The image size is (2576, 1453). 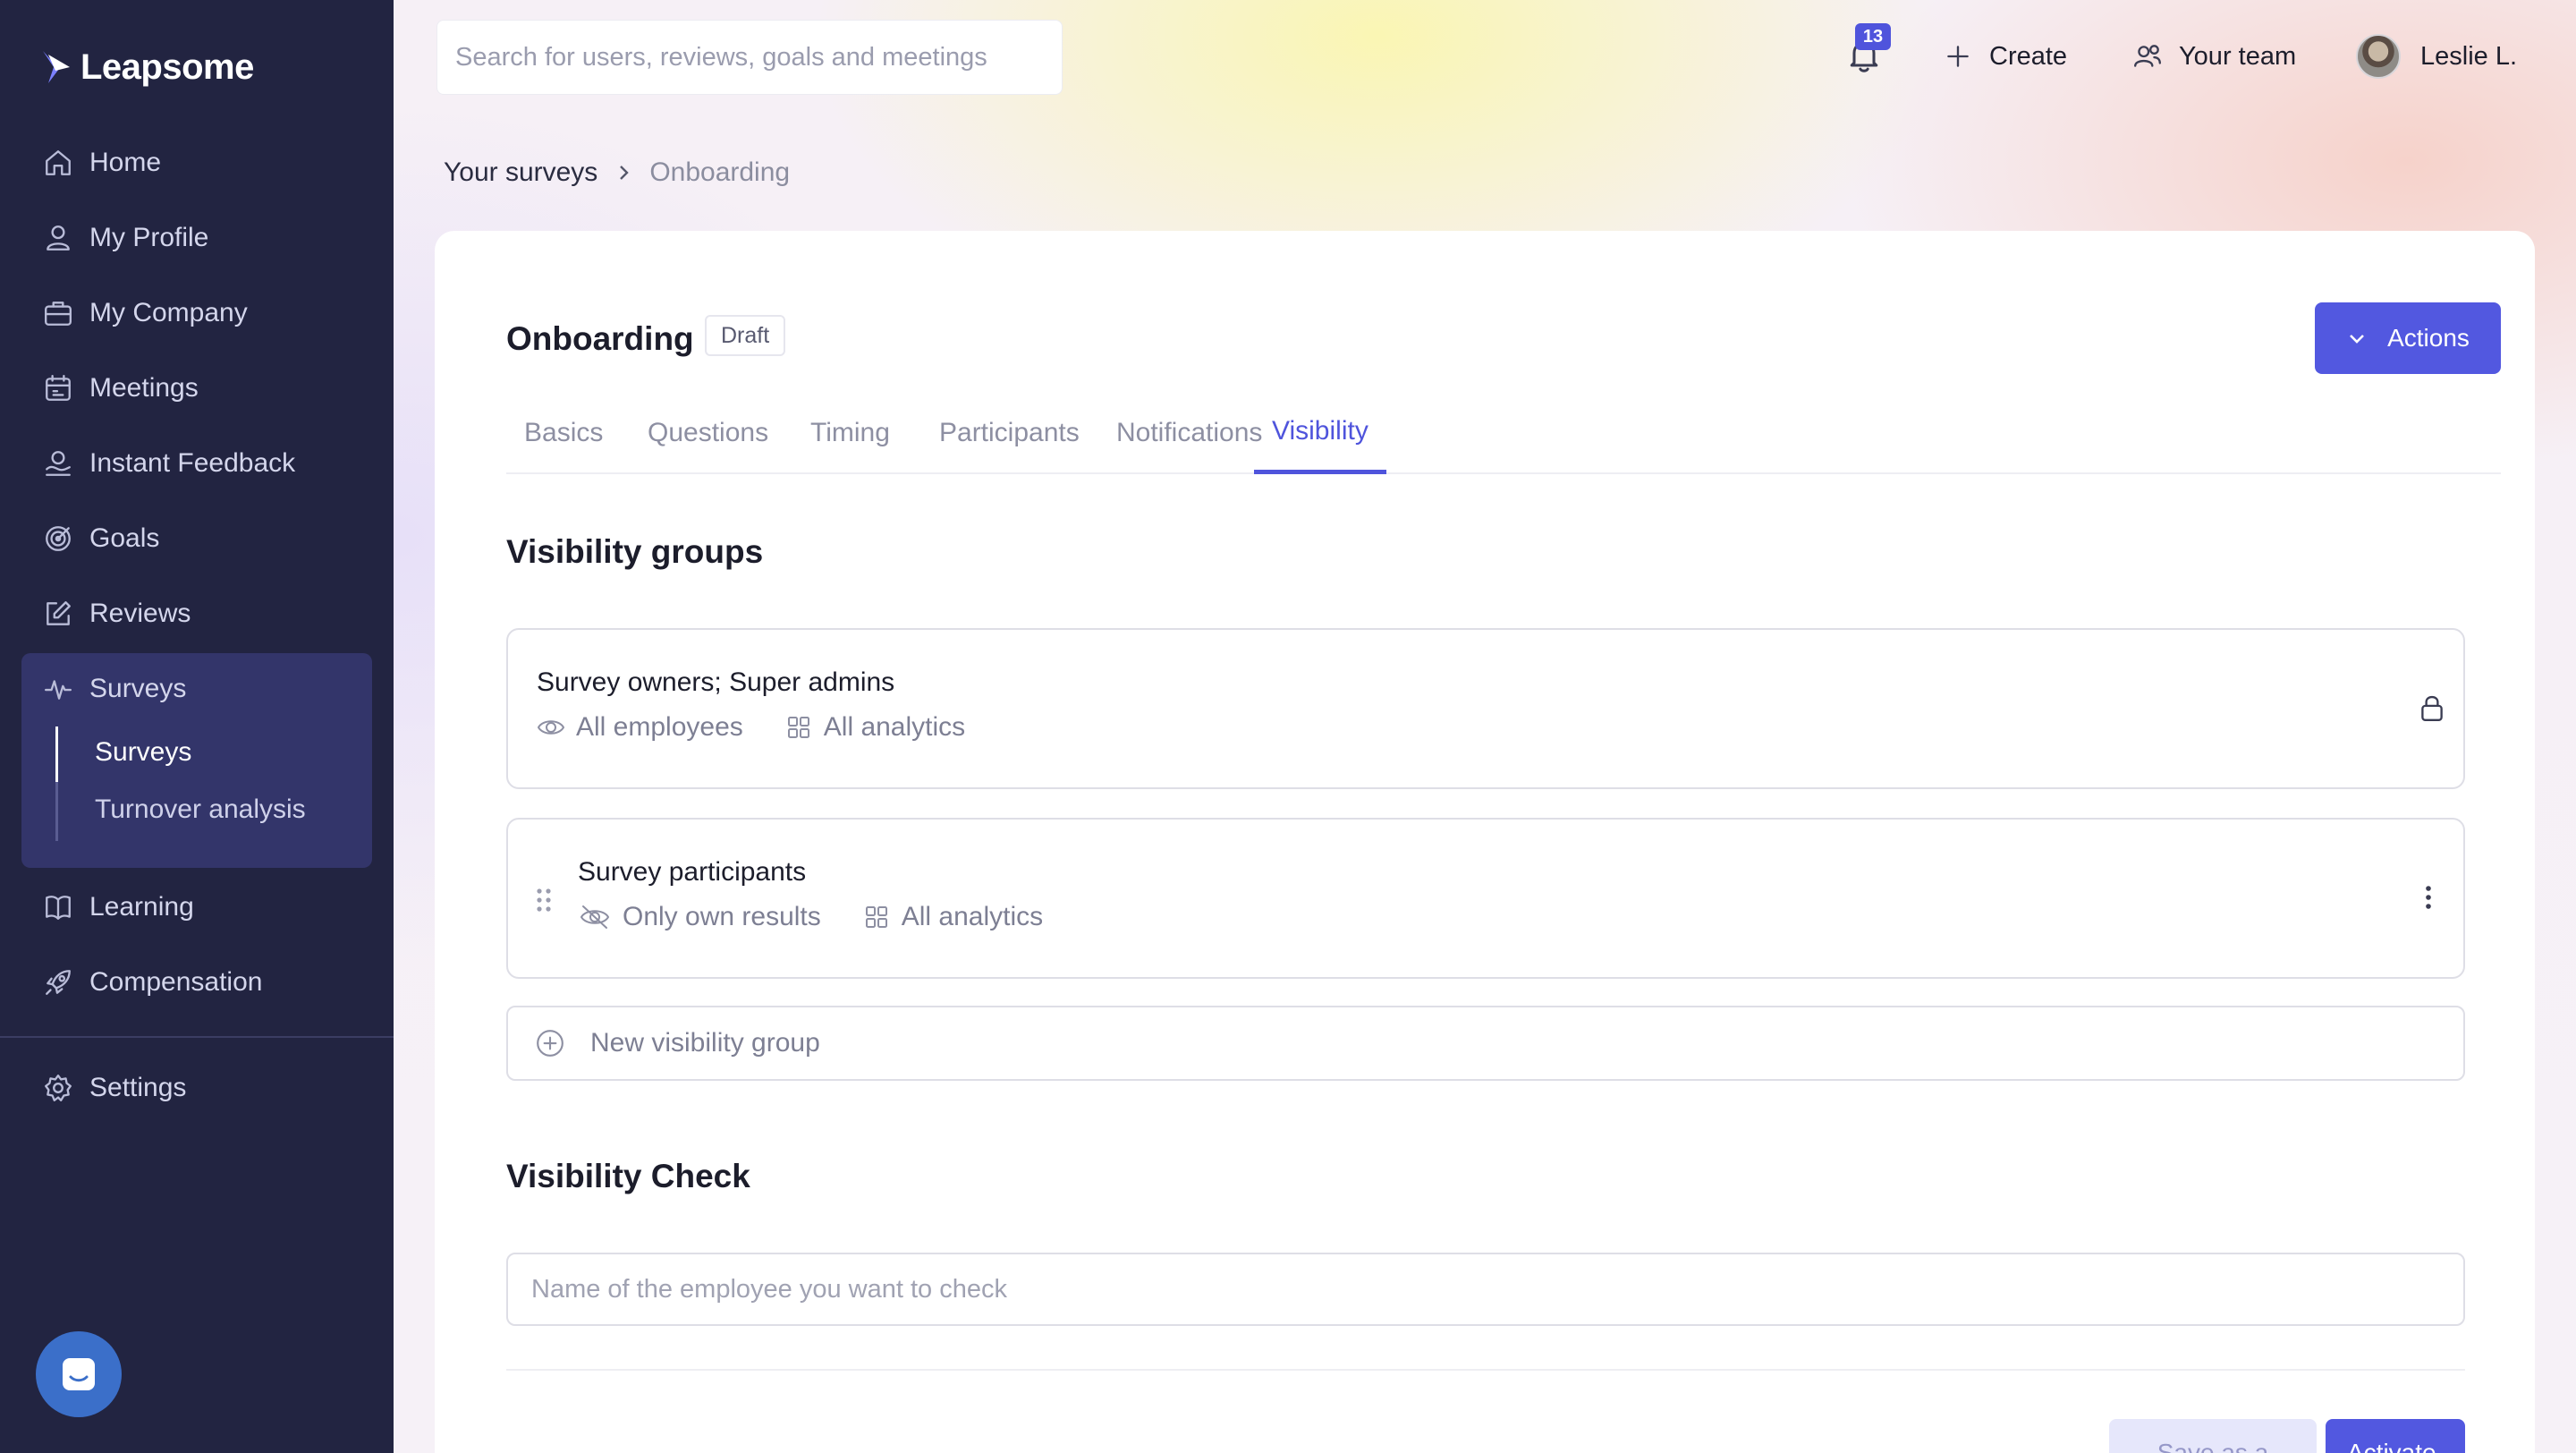 I want to click on support-chat-button, so click(x=79, y=1374).